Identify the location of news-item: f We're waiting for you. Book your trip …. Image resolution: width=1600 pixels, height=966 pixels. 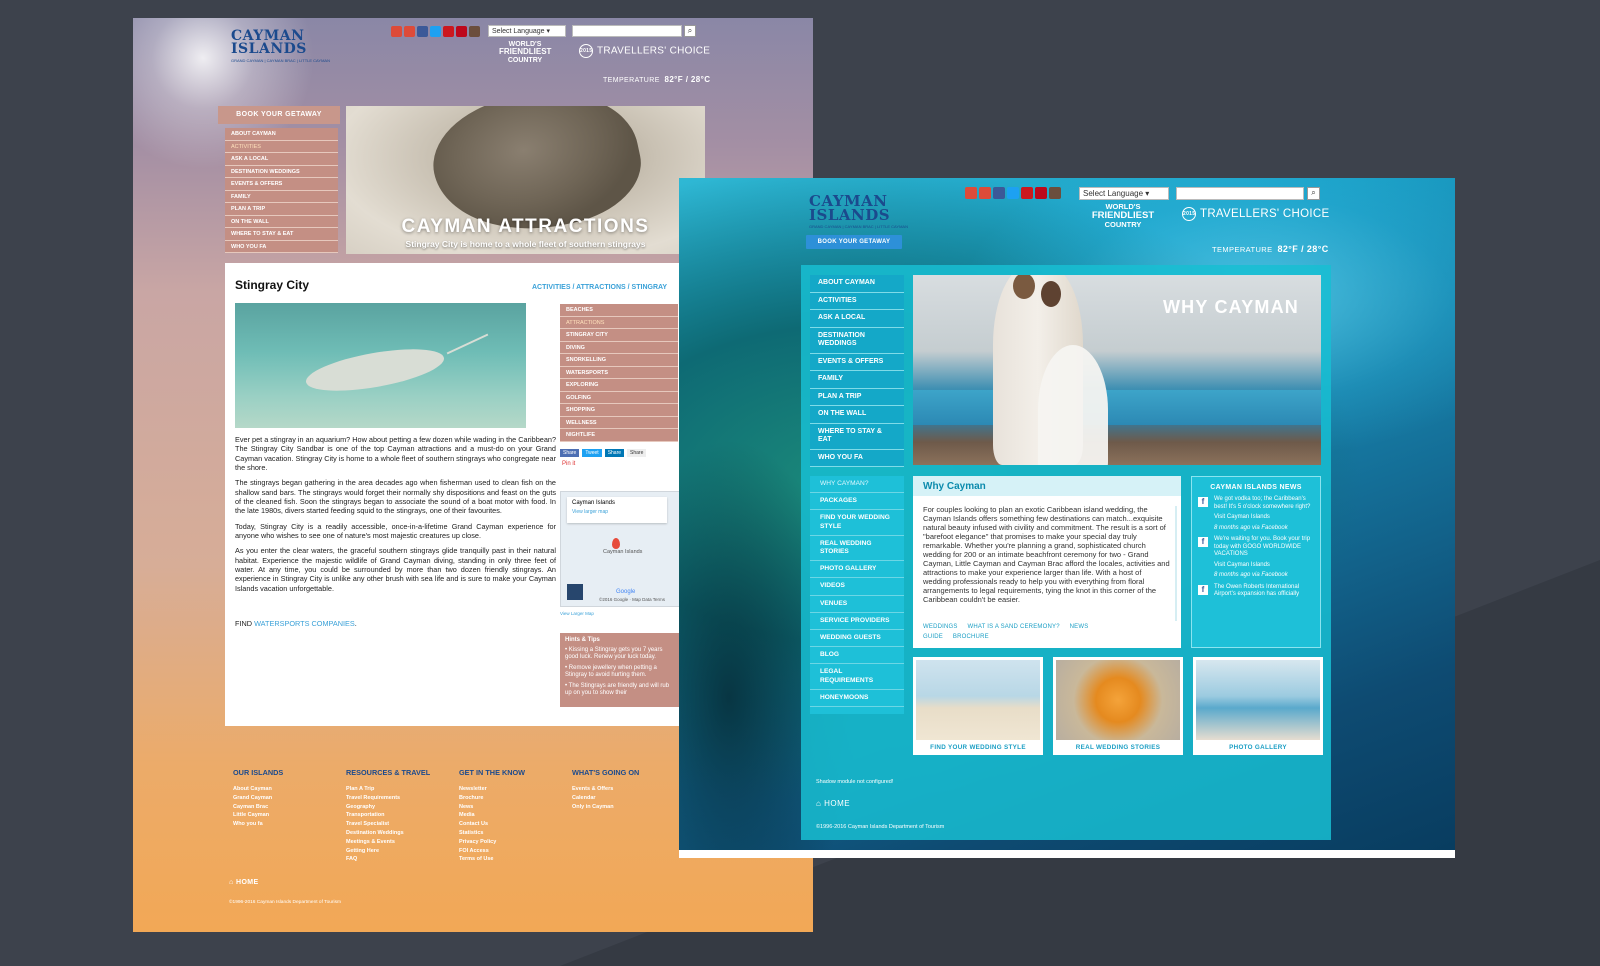
(1256, 558).